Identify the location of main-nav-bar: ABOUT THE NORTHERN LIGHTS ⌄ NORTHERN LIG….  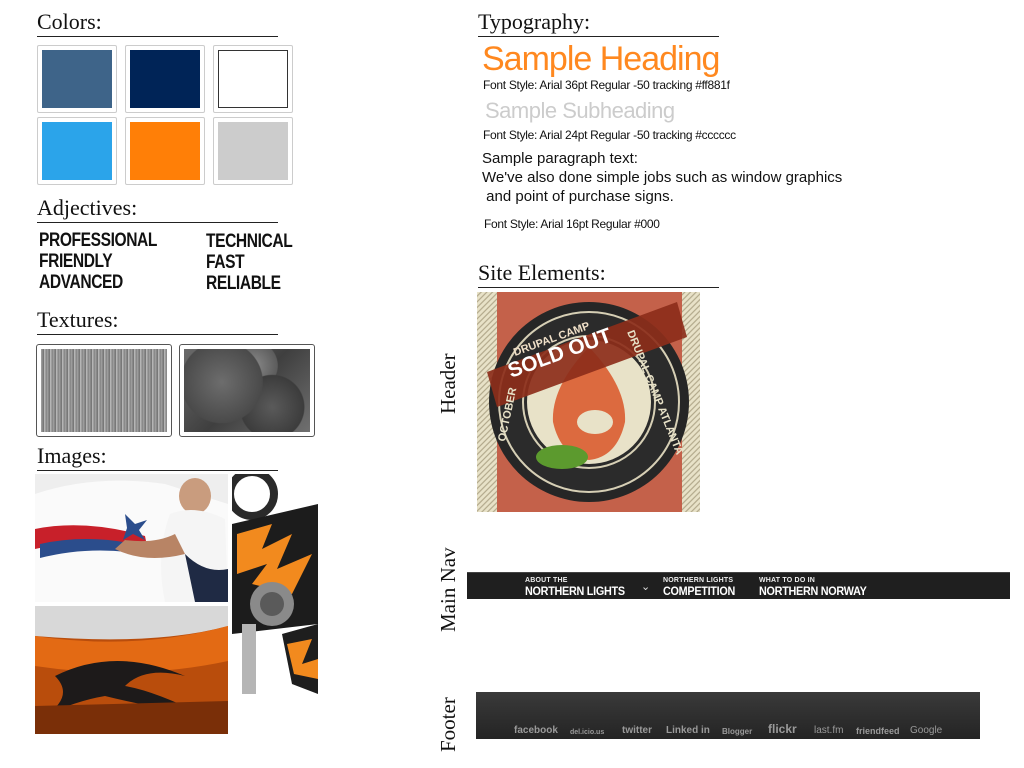
(738, 585).